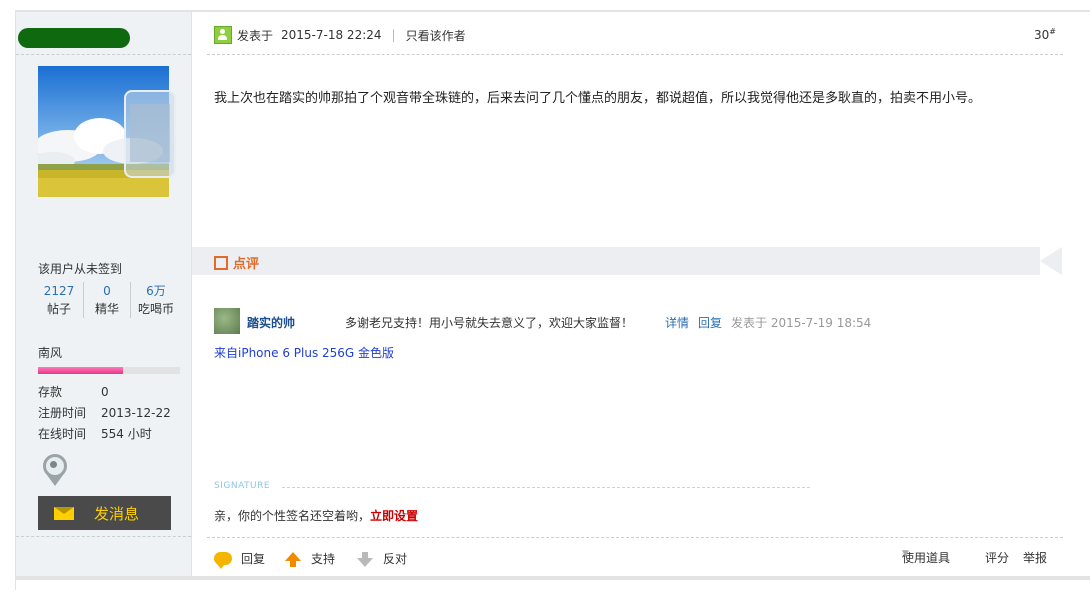 The image size is (1092, 595). I want to click on info-key: 在线时间, so click(62, 434).